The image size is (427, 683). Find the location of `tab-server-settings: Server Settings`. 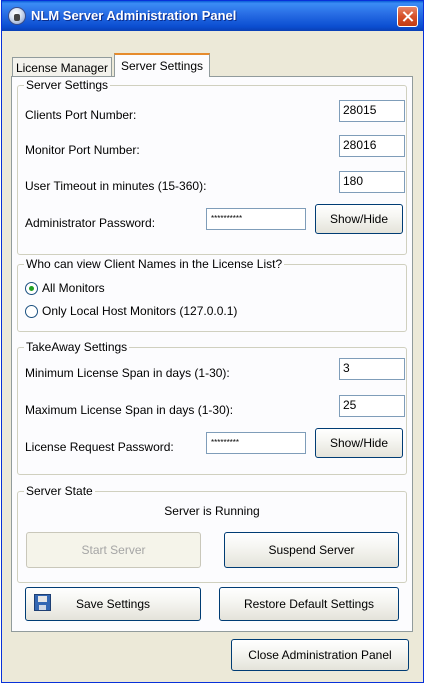

tab-server-settings: Server Settings is located at coordinates (162, 65).